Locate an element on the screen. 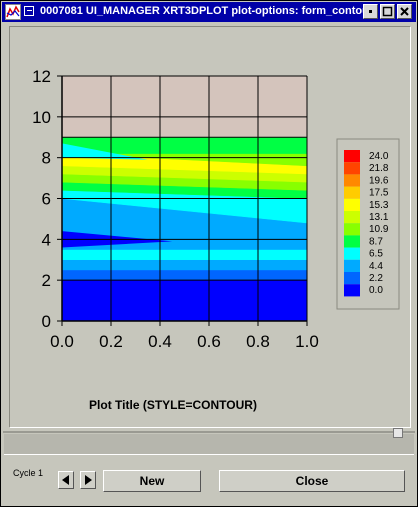 This screenshot has height=507, width=418. legend-label: 17.5 is located at coordinates (379, 193).